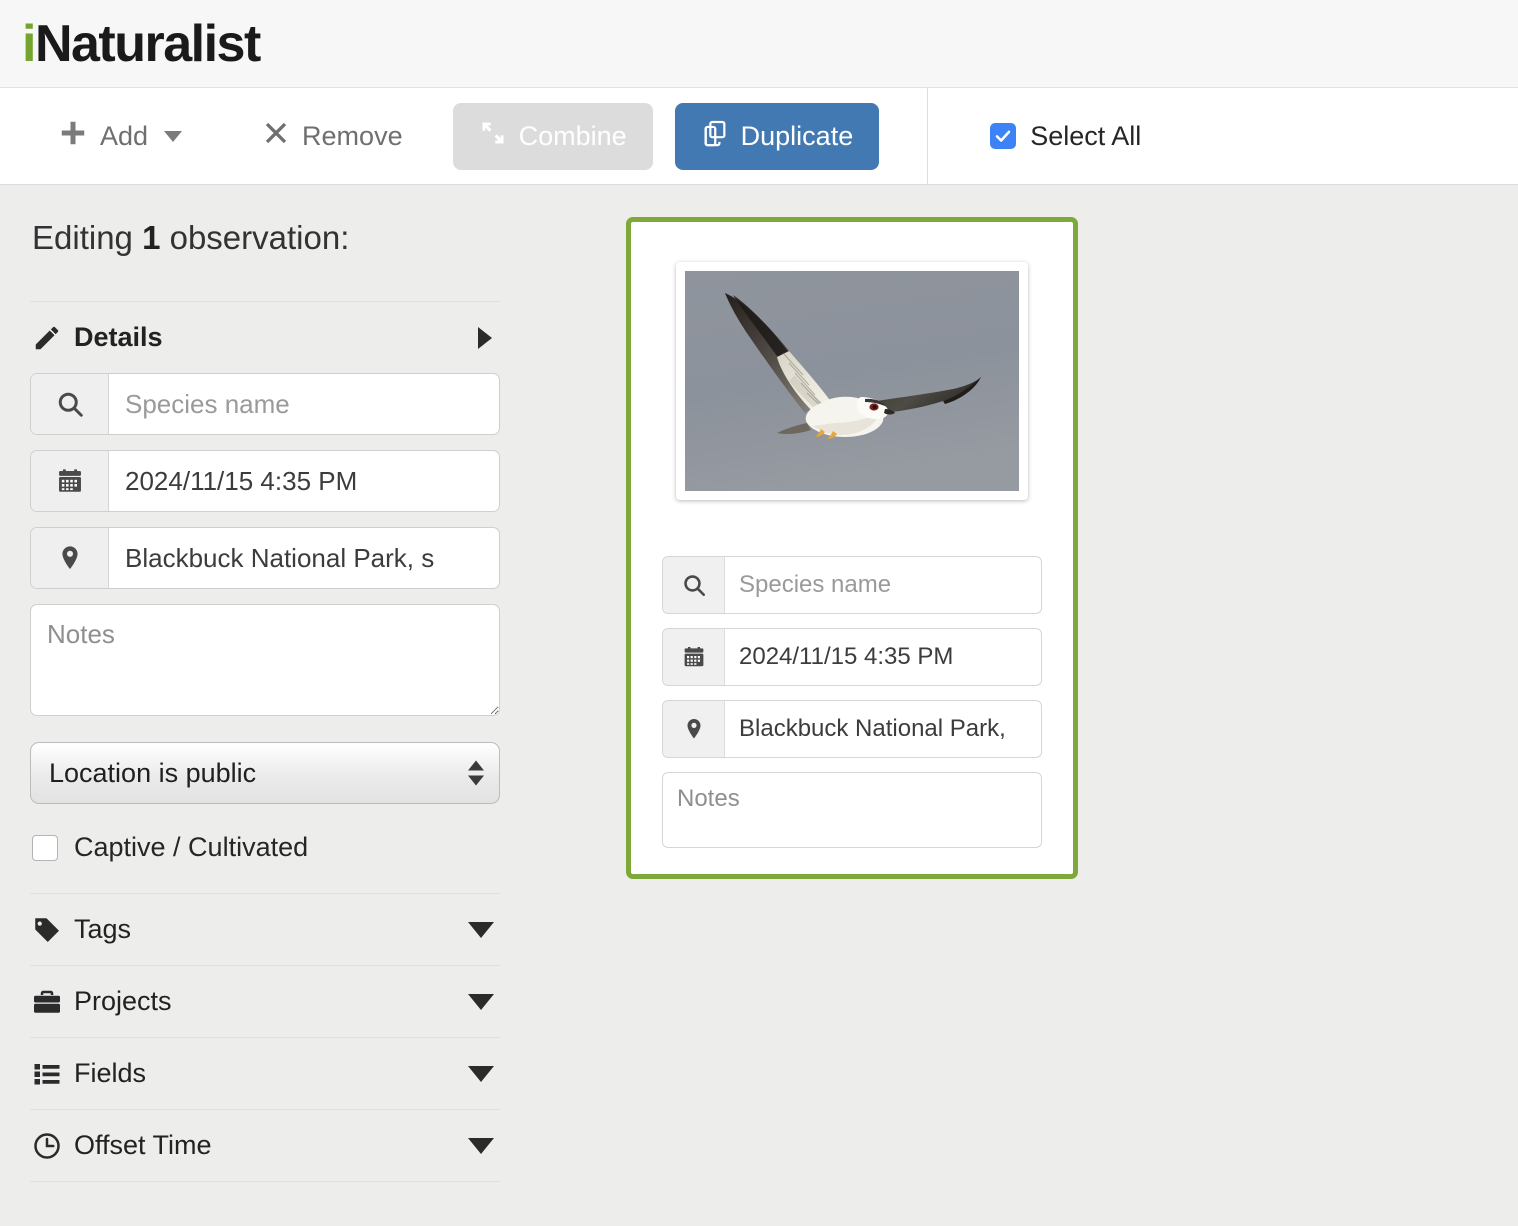 The height and width of the screenshot is (1226, 1518). I want to click on page-title: Editing 1 observation:, so click(286, 238).